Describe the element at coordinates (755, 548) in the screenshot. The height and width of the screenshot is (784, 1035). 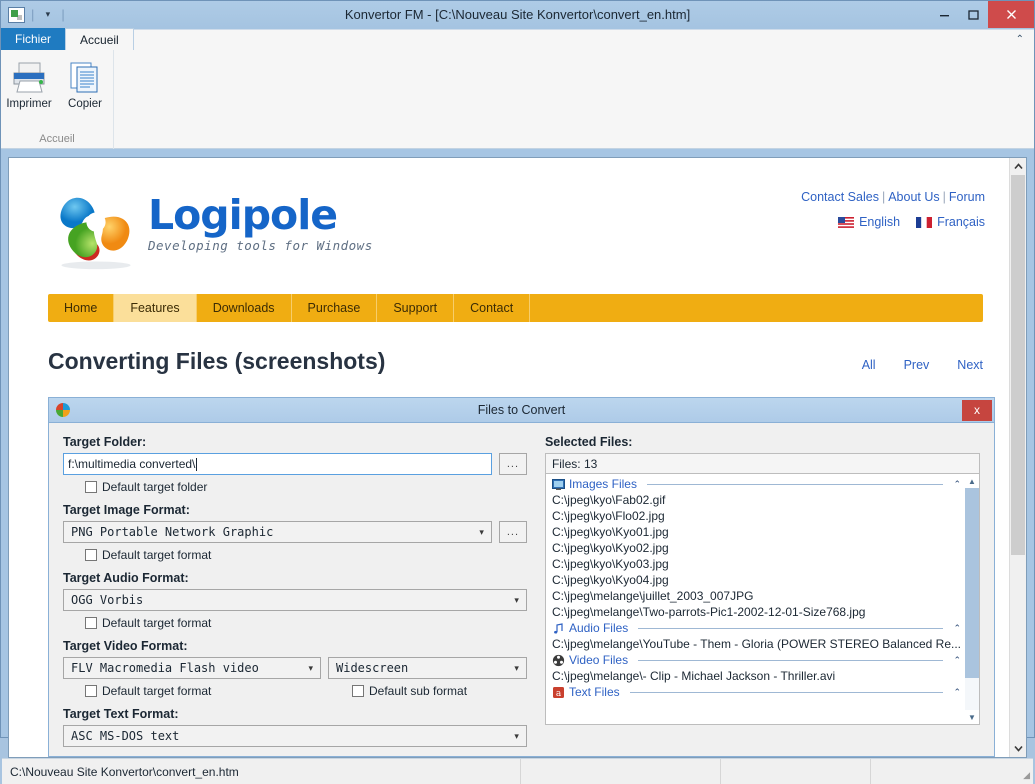
I see `list-item: C:\jpeg\kyo\Kyo02.jpg` at that location.